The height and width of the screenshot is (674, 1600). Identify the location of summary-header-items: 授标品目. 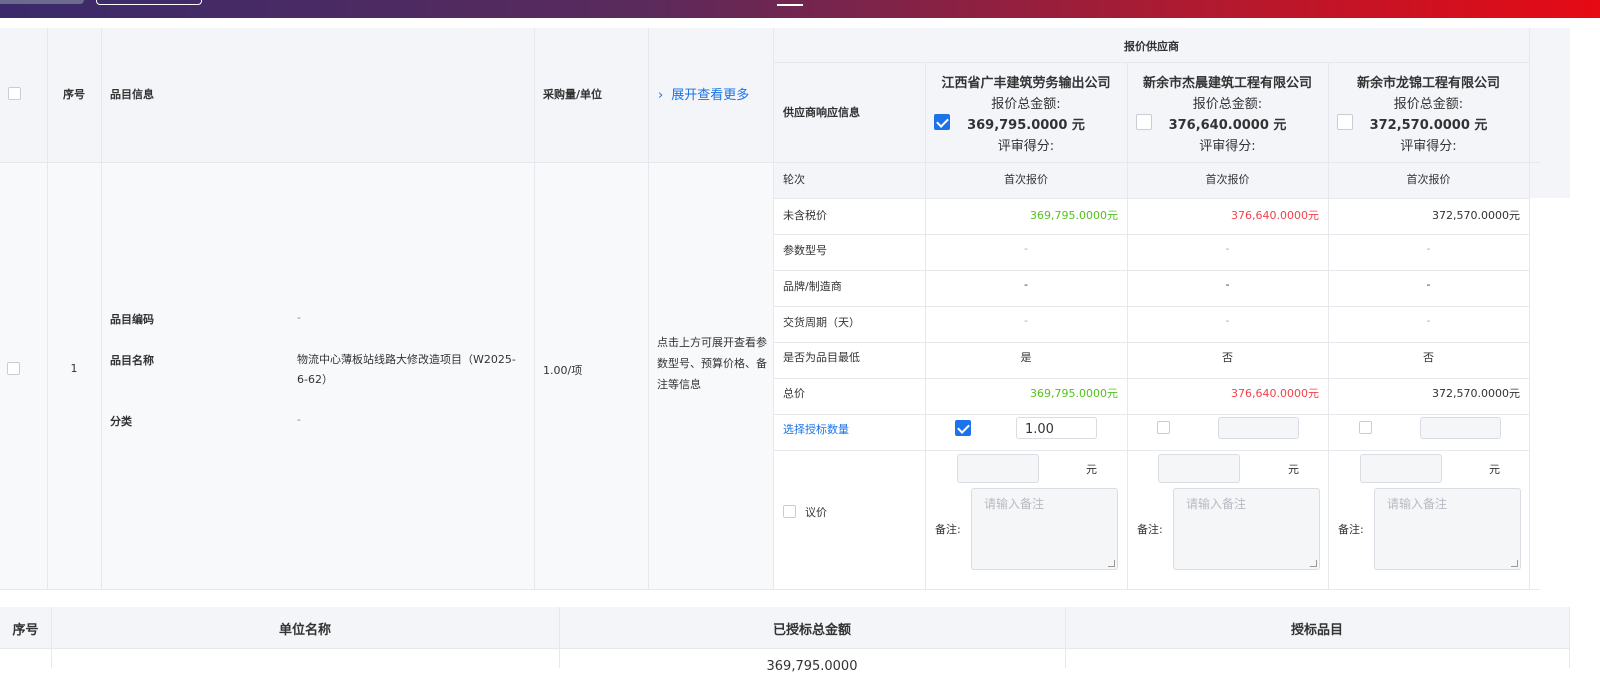
(1316, 630).